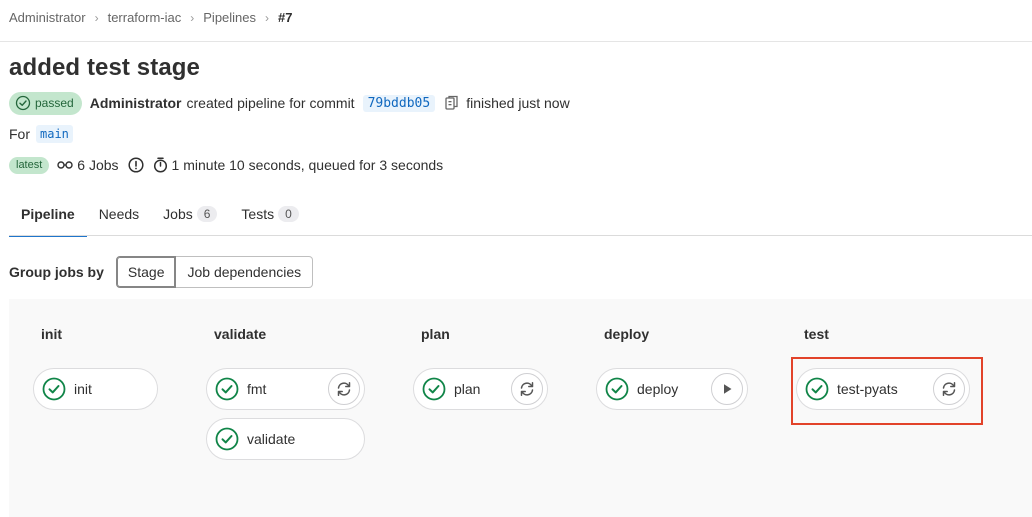 The height and width of the screenshot is (517, 1032). I want to click on tab-label: Needs, so click(119, 214).